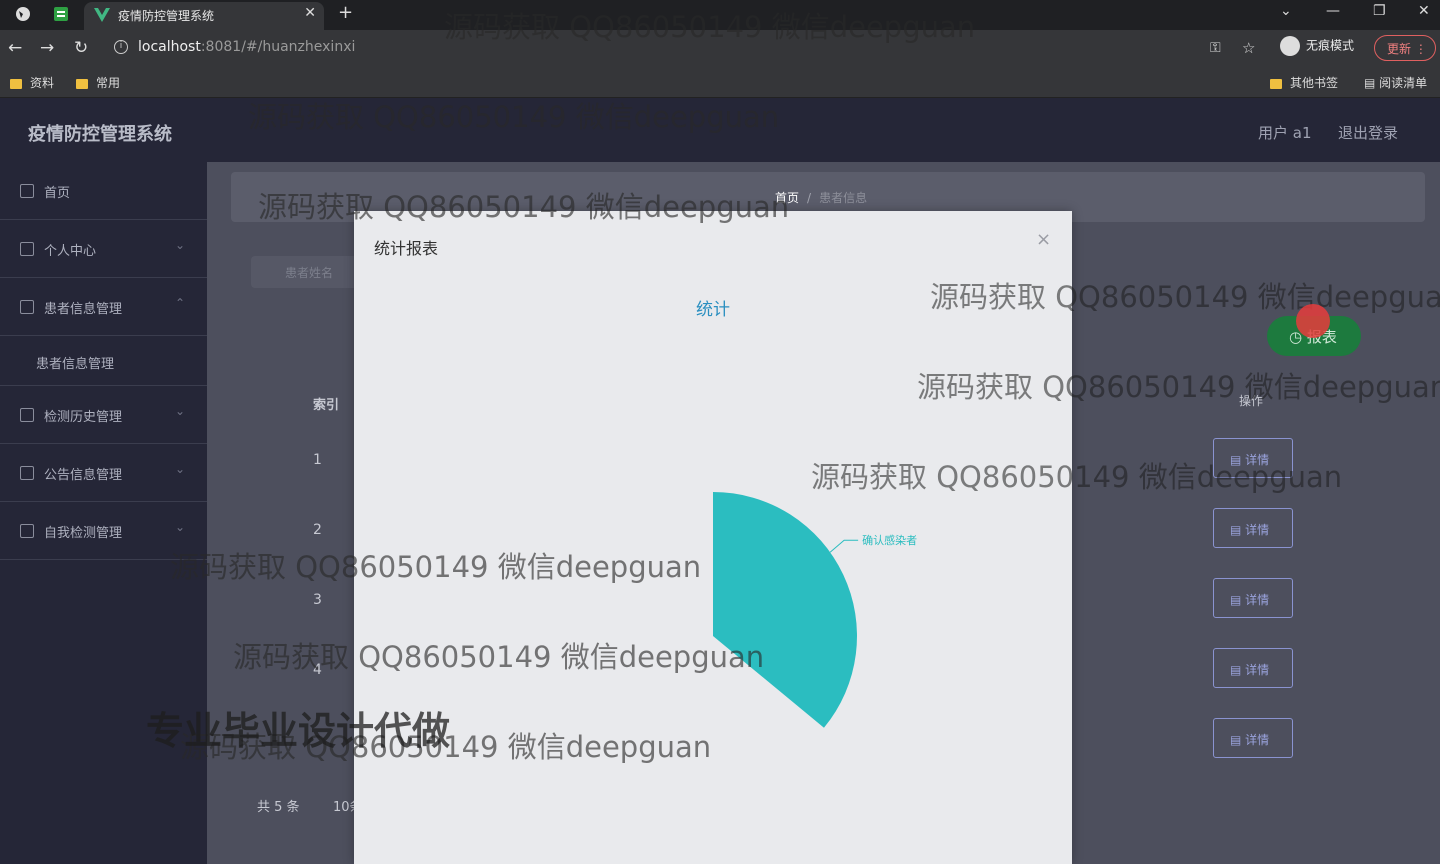 The image size is (1440, 864). What do you see at coordinates (889, 540) in the screenshot?
I see `pie-slice-label: 确认感染者` at bounding box center [889, 540].